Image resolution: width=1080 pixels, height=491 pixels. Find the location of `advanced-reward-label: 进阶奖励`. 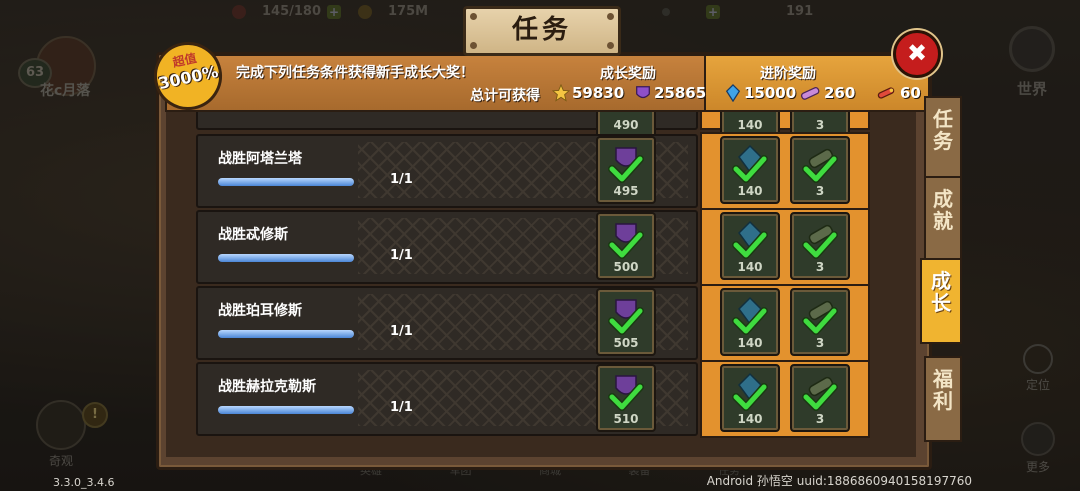

advanced-reward-label: 进阶奖励 is located at coordinates (788, 74).